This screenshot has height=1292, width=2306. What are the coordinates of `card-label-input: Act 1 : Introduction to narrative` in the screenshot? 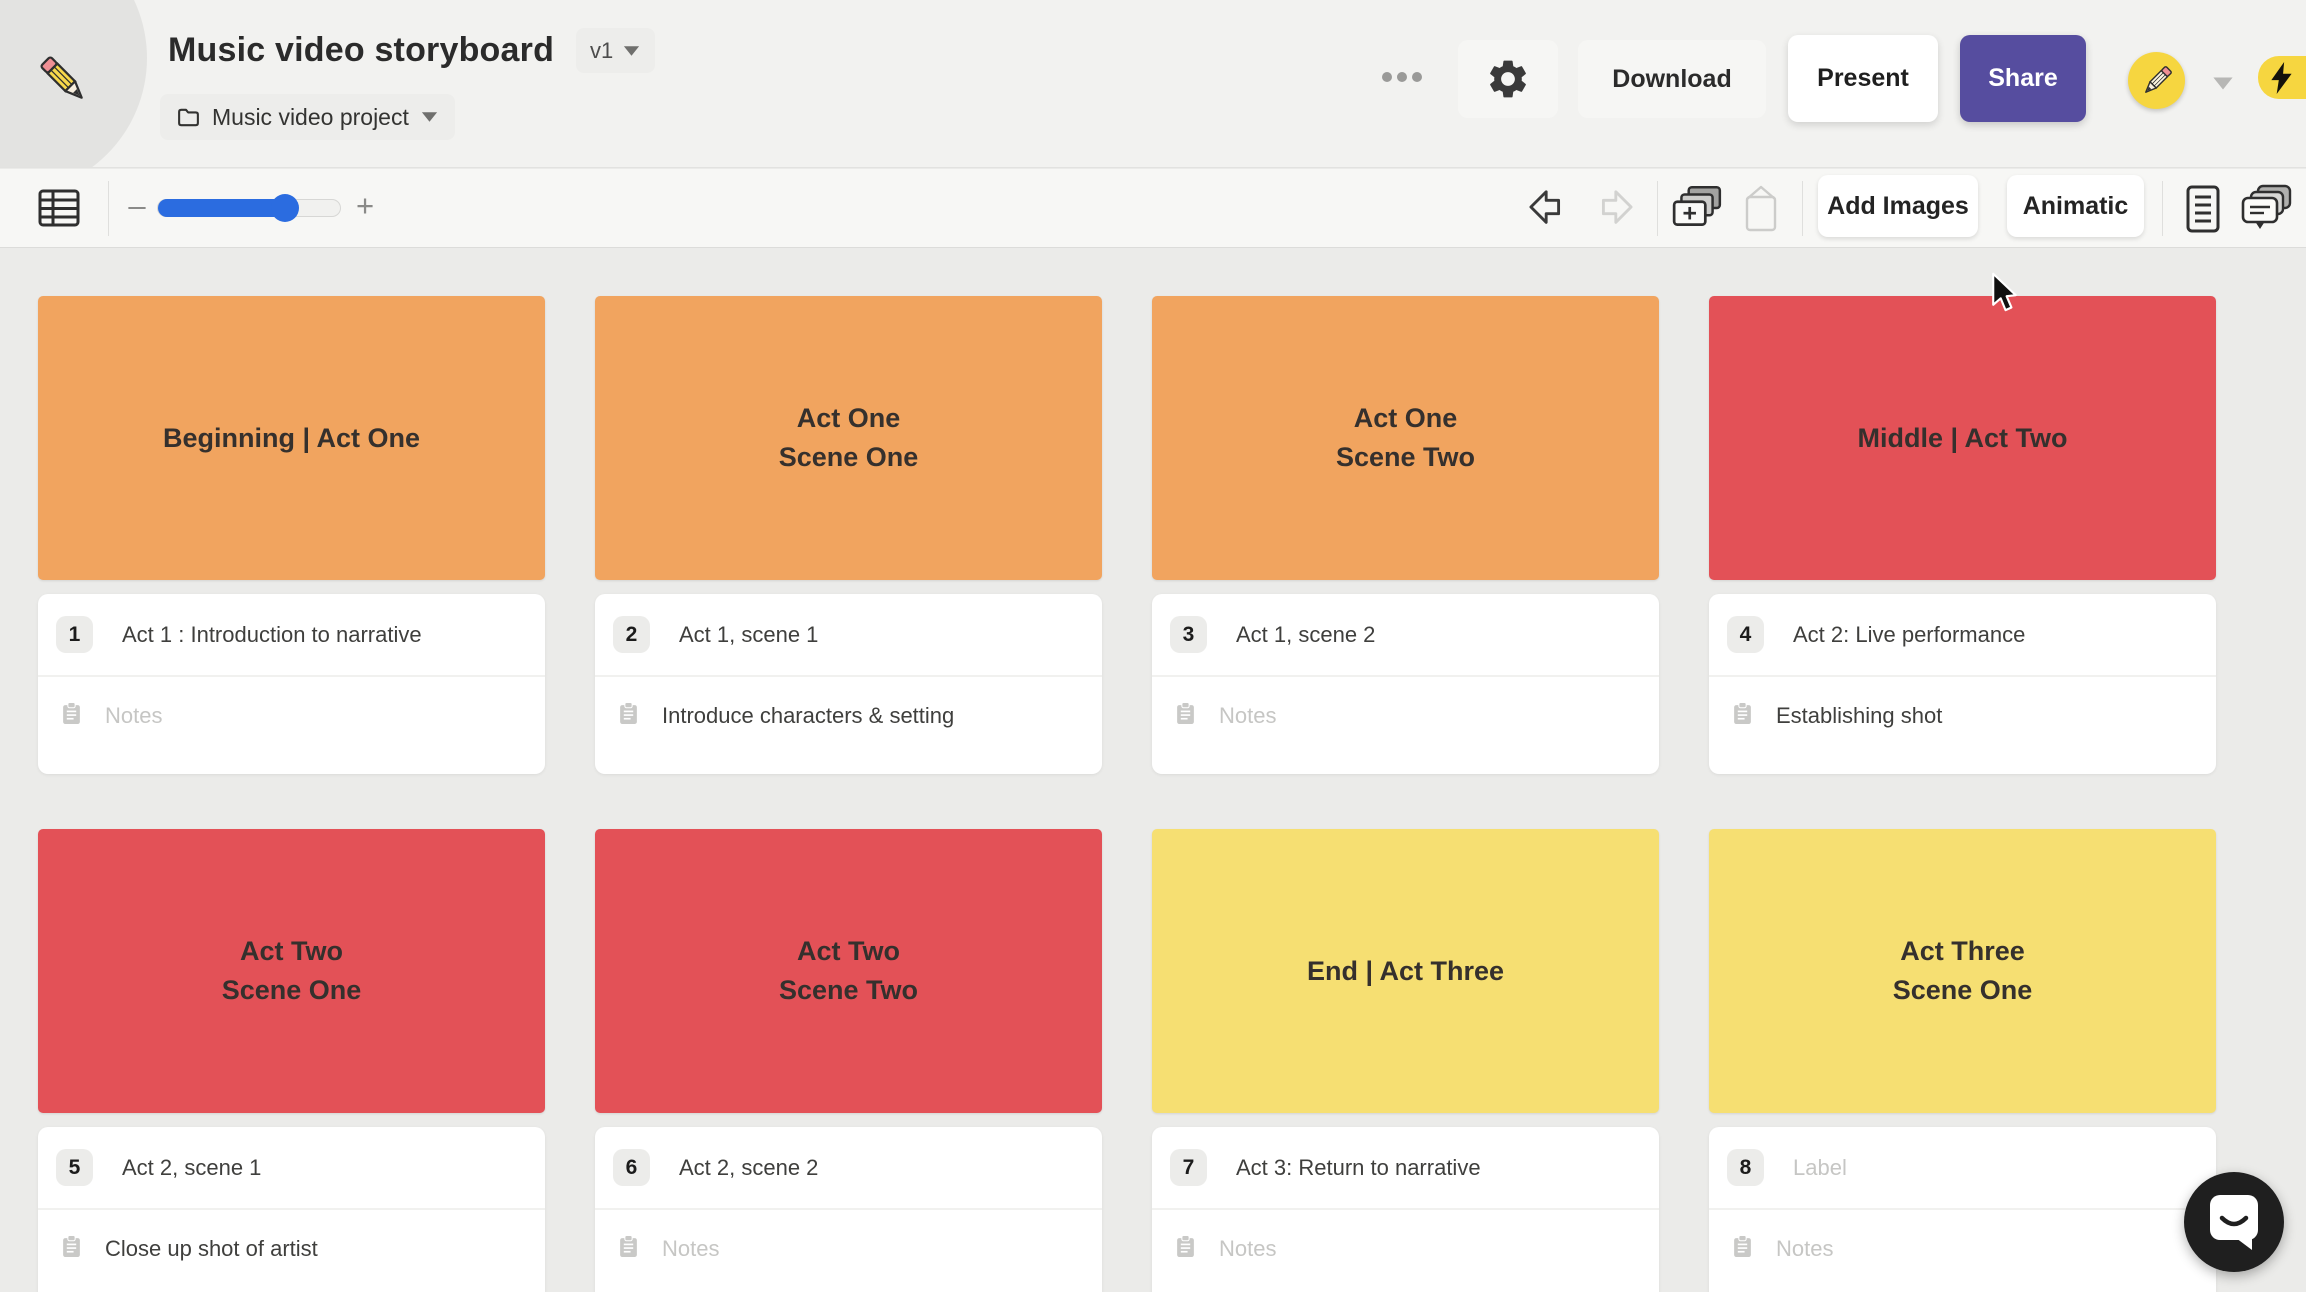 It's located at (272, 635).